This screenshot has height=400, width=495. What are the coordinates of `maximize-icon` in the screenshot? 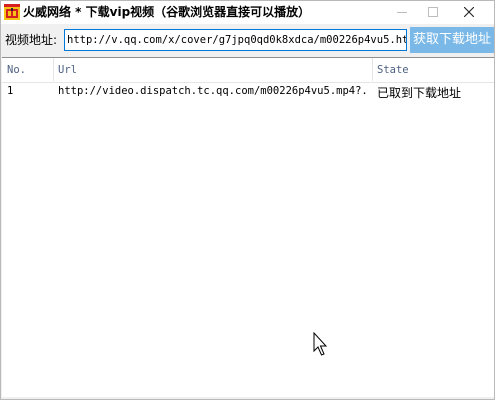 It's located at (433, 12).